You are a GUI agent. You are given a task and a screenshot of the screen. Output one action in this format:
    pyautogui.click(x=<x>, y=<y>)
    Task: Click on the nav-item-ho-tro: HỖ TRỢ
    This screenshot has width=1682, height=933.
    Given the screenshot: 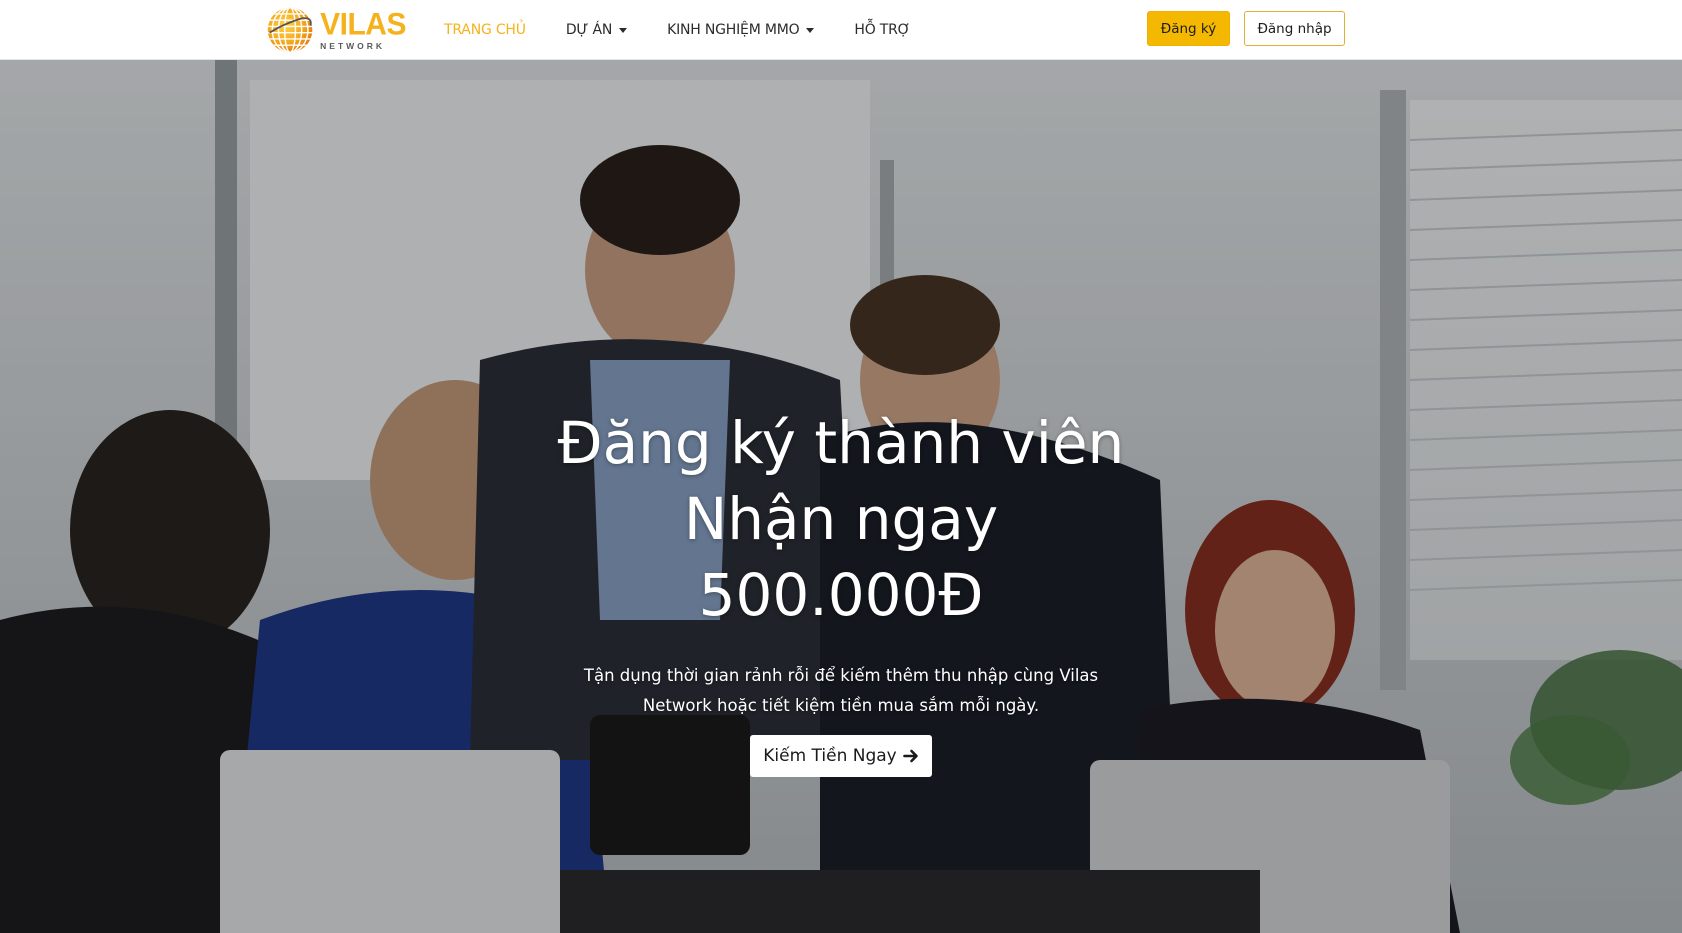 What is the action you would take?
    pyautogui.click(x=882, y=30)
    